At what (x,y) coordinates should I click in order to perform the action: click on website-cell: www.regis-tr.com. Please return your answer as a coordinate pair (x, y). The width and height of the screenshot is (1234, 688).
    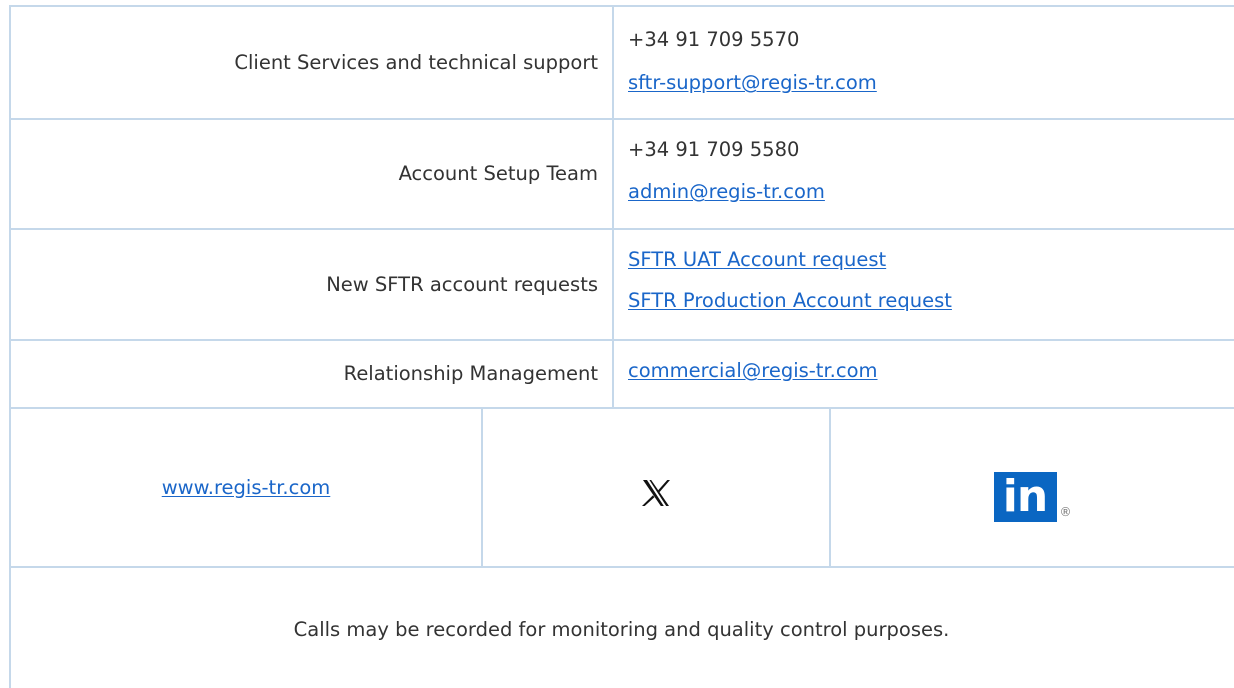
    Looking at the image, I should click on (246, 487).